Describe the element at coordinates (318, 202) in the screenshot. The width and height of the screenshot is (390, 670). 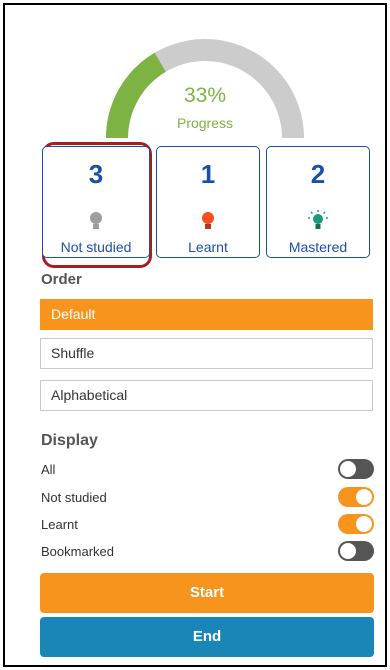
I see `card-mastered: 2 Mastered` at that location.